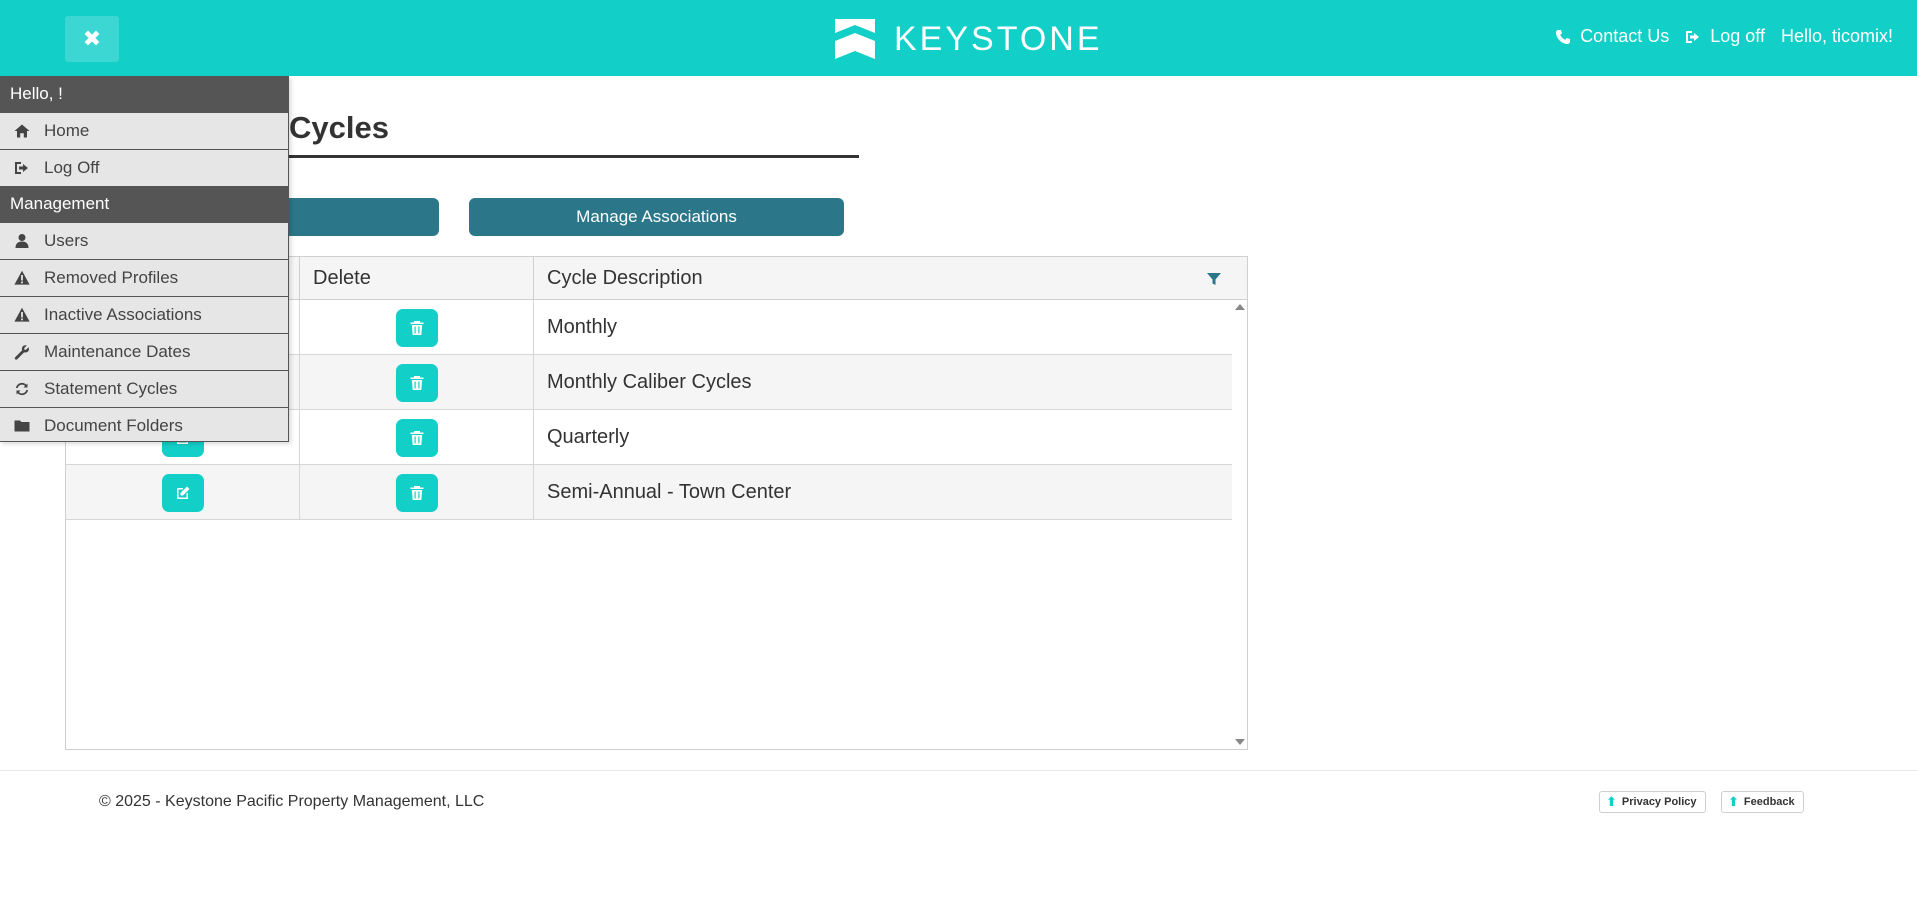 The height and width of the screenshot is (907, 1917). I want to click on keystone-logo-icon, so click(855, 39).